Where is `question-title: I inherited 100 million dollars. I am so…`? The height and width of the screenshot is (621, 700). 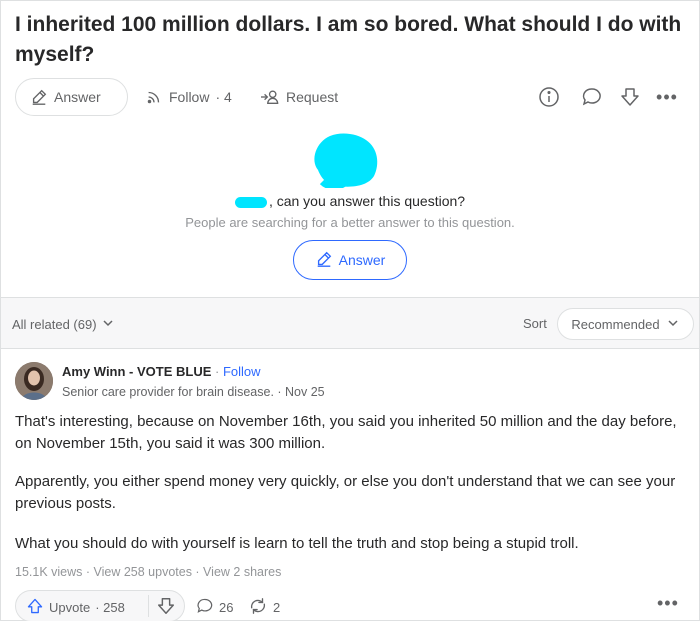 question-title: I inherited 100 million dollars. I am so… is located at coordinates (350, 40).